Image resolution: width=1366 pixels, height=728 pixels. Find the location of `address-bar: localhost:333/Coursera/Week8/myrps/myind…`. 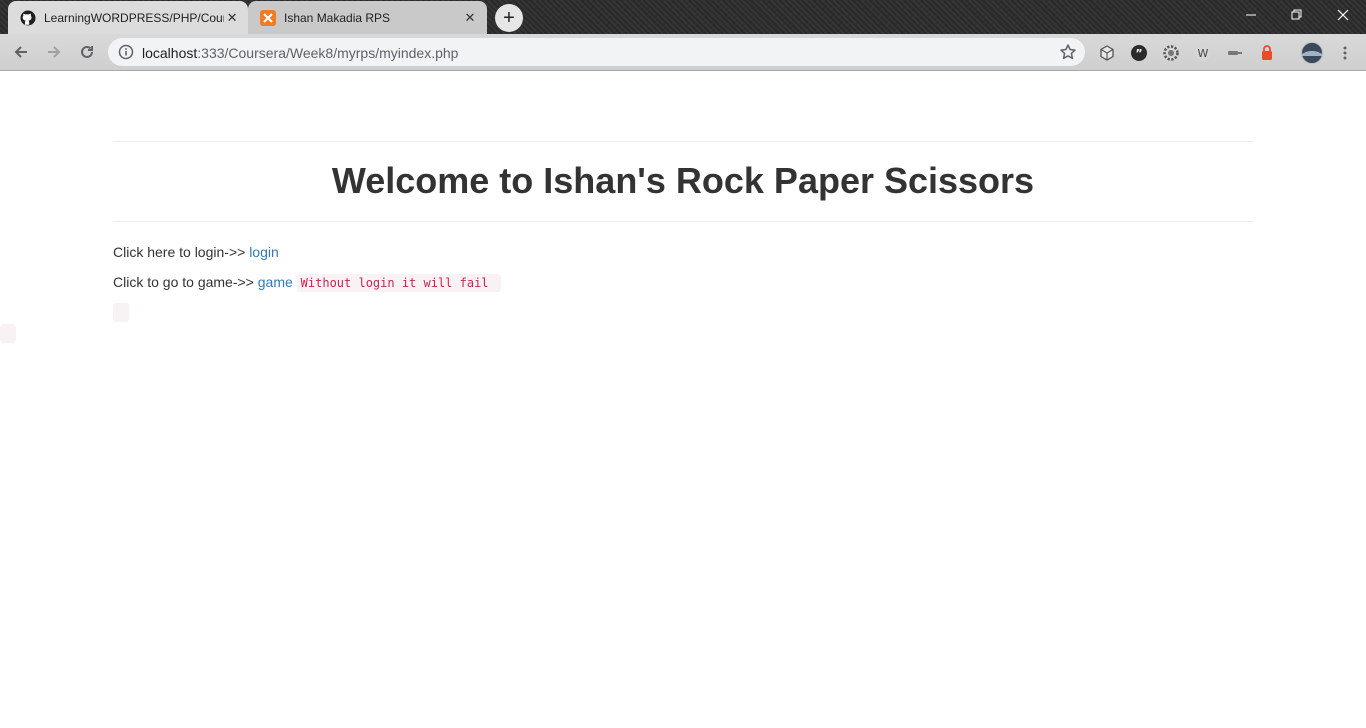

address-bar: localhost:333/Coursera/Week8/myrps/myind… is located at coordinates (596, 52).